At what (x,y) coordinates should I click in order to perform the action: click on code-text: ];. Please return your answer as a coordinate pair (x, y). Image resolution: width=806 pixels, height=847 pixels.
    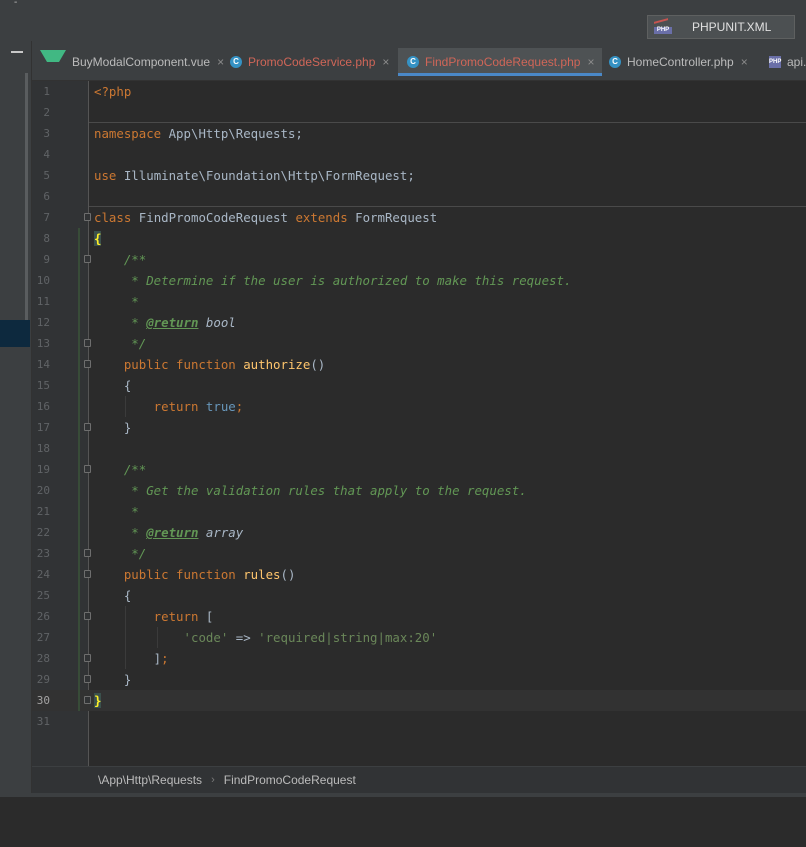
    Looking at the image, I should click on (131, 658).